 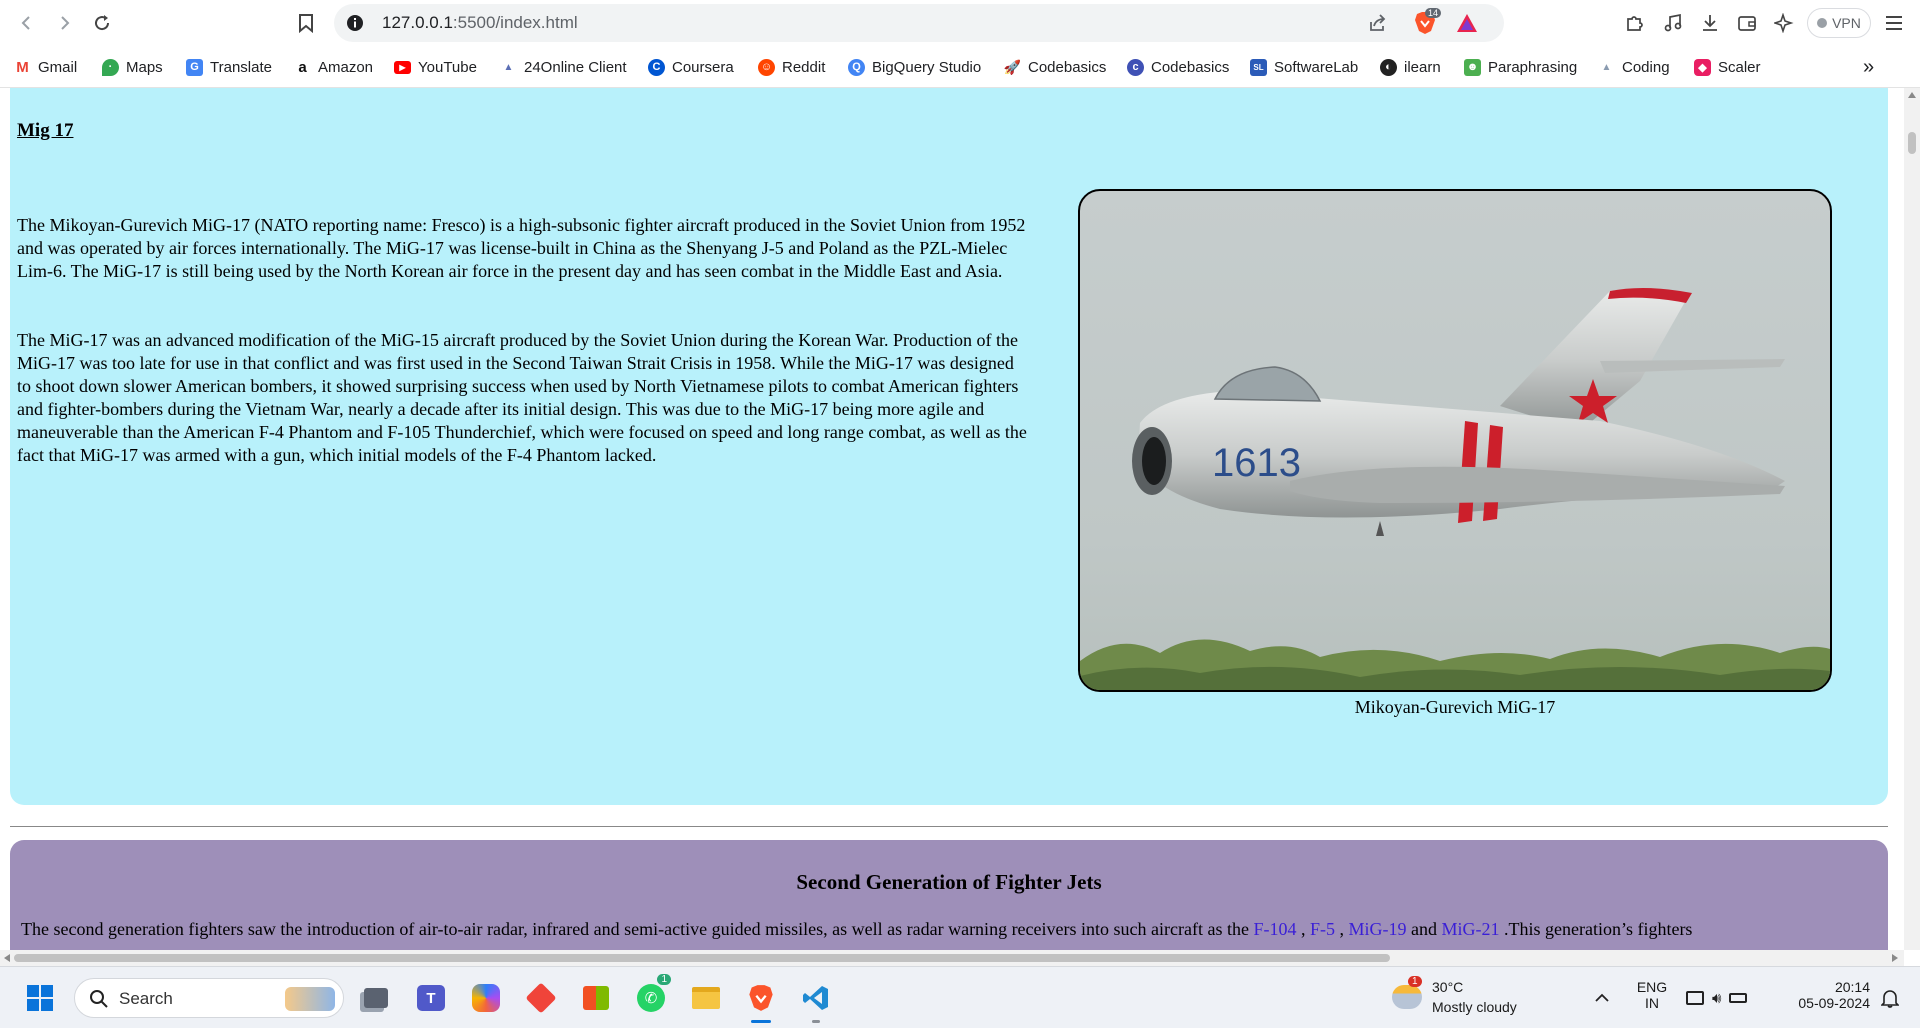 What do you see at coordinates (1274, 929) in the screenshot?
I see `link-f104: F-104` at bounding box center [1274, 929].